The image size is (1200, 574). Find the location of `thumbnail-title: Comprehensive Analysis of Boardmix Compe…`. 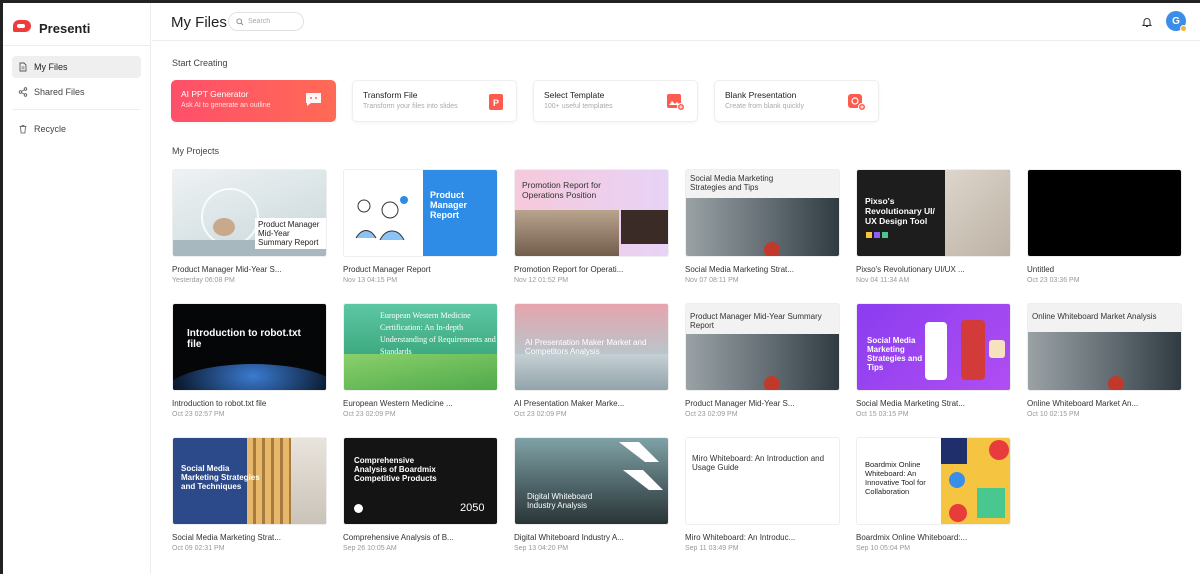

thumbnail-title: Comprehensive Analysis of Boardmix Compe… is located at coordinates (395, 469).